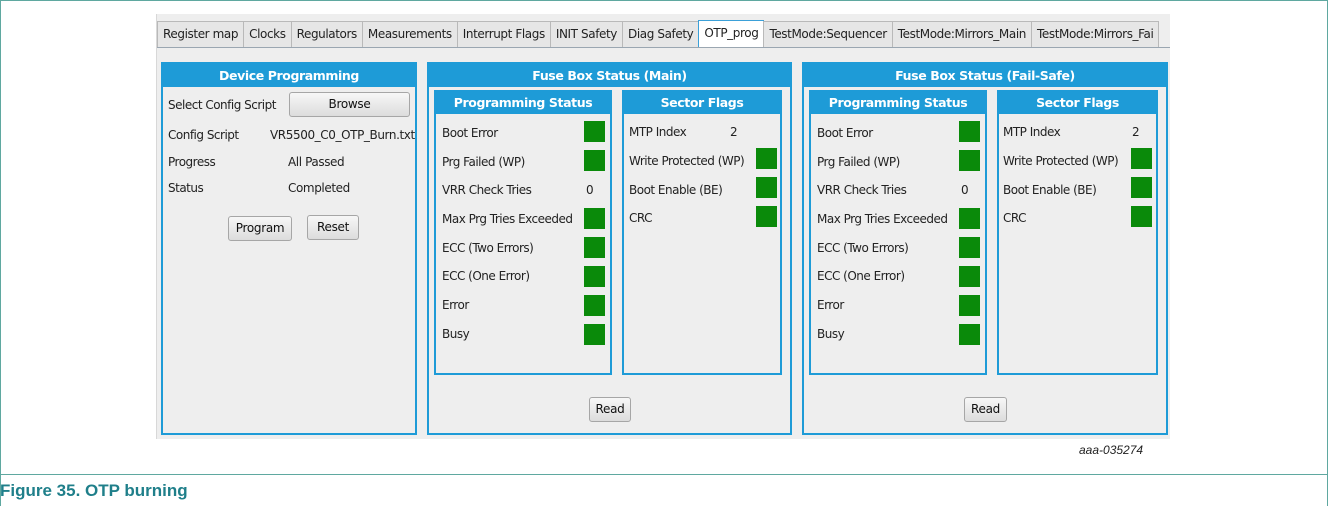 This screenshot has width=1328, height=506. Describe the element at coordinates (488, 248) in the screenshot. I see `main-ecc-two-label: ECC (Two Errors)` at that location.